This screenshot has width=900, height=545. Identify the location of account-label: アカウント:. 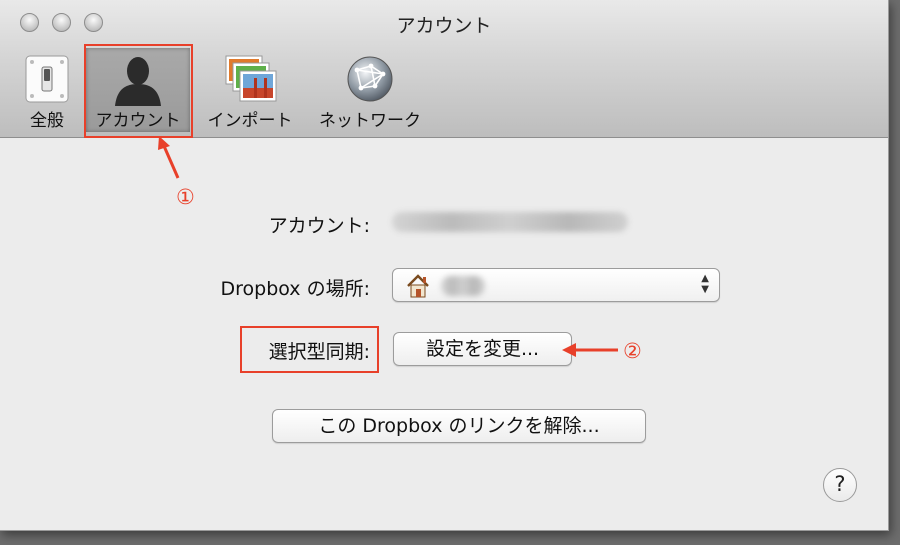
(319, 226).